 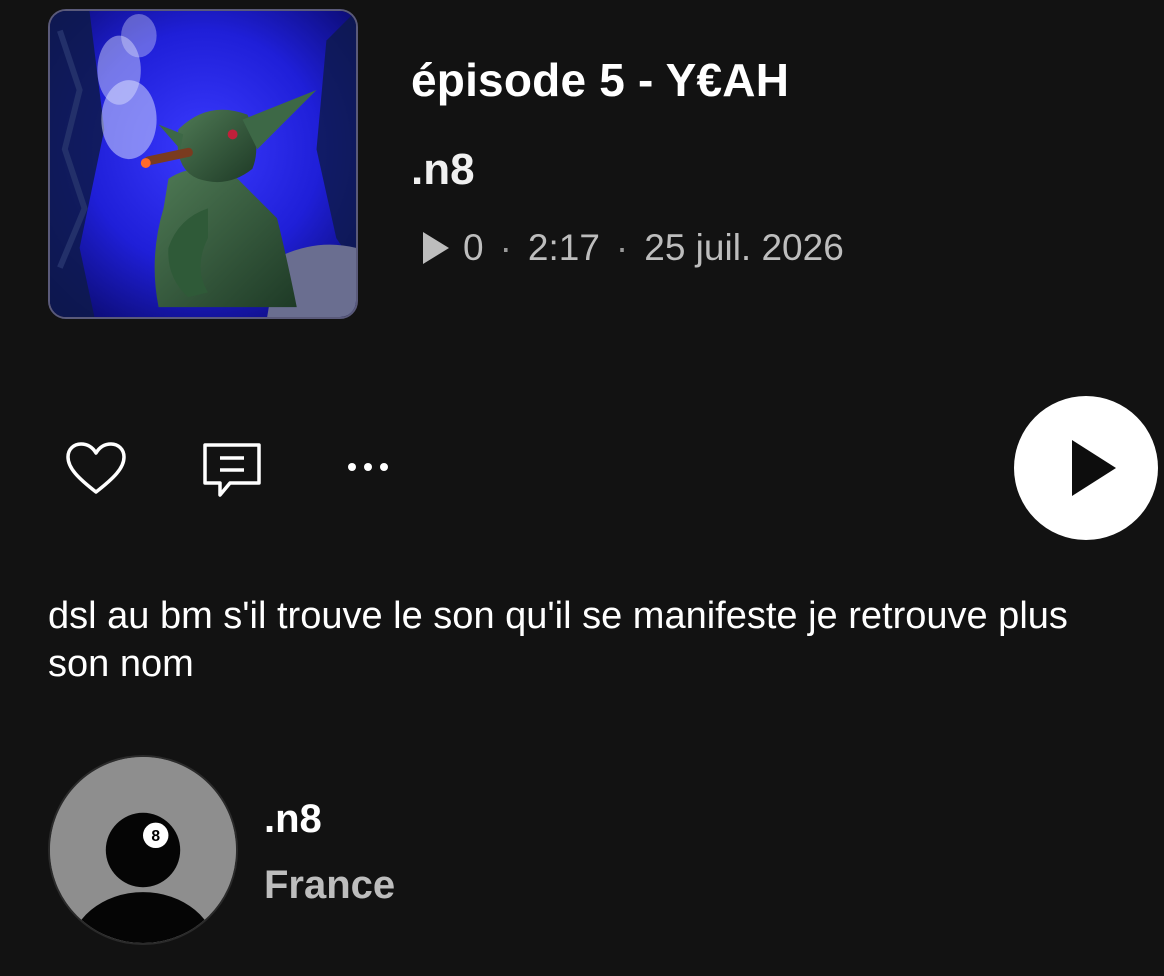 I want to click on episode-artist: .n8, so click(x=443, y=170).